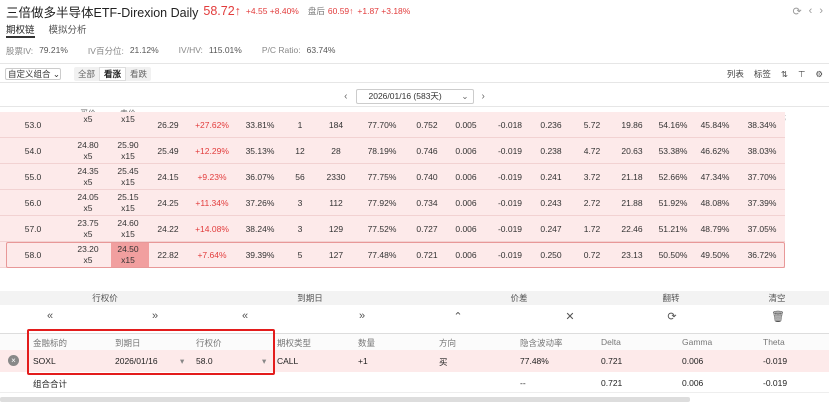  Describe the element at coordinates (144, 50) in the screenshot. I see `stat-value: 21.12%` at that location.